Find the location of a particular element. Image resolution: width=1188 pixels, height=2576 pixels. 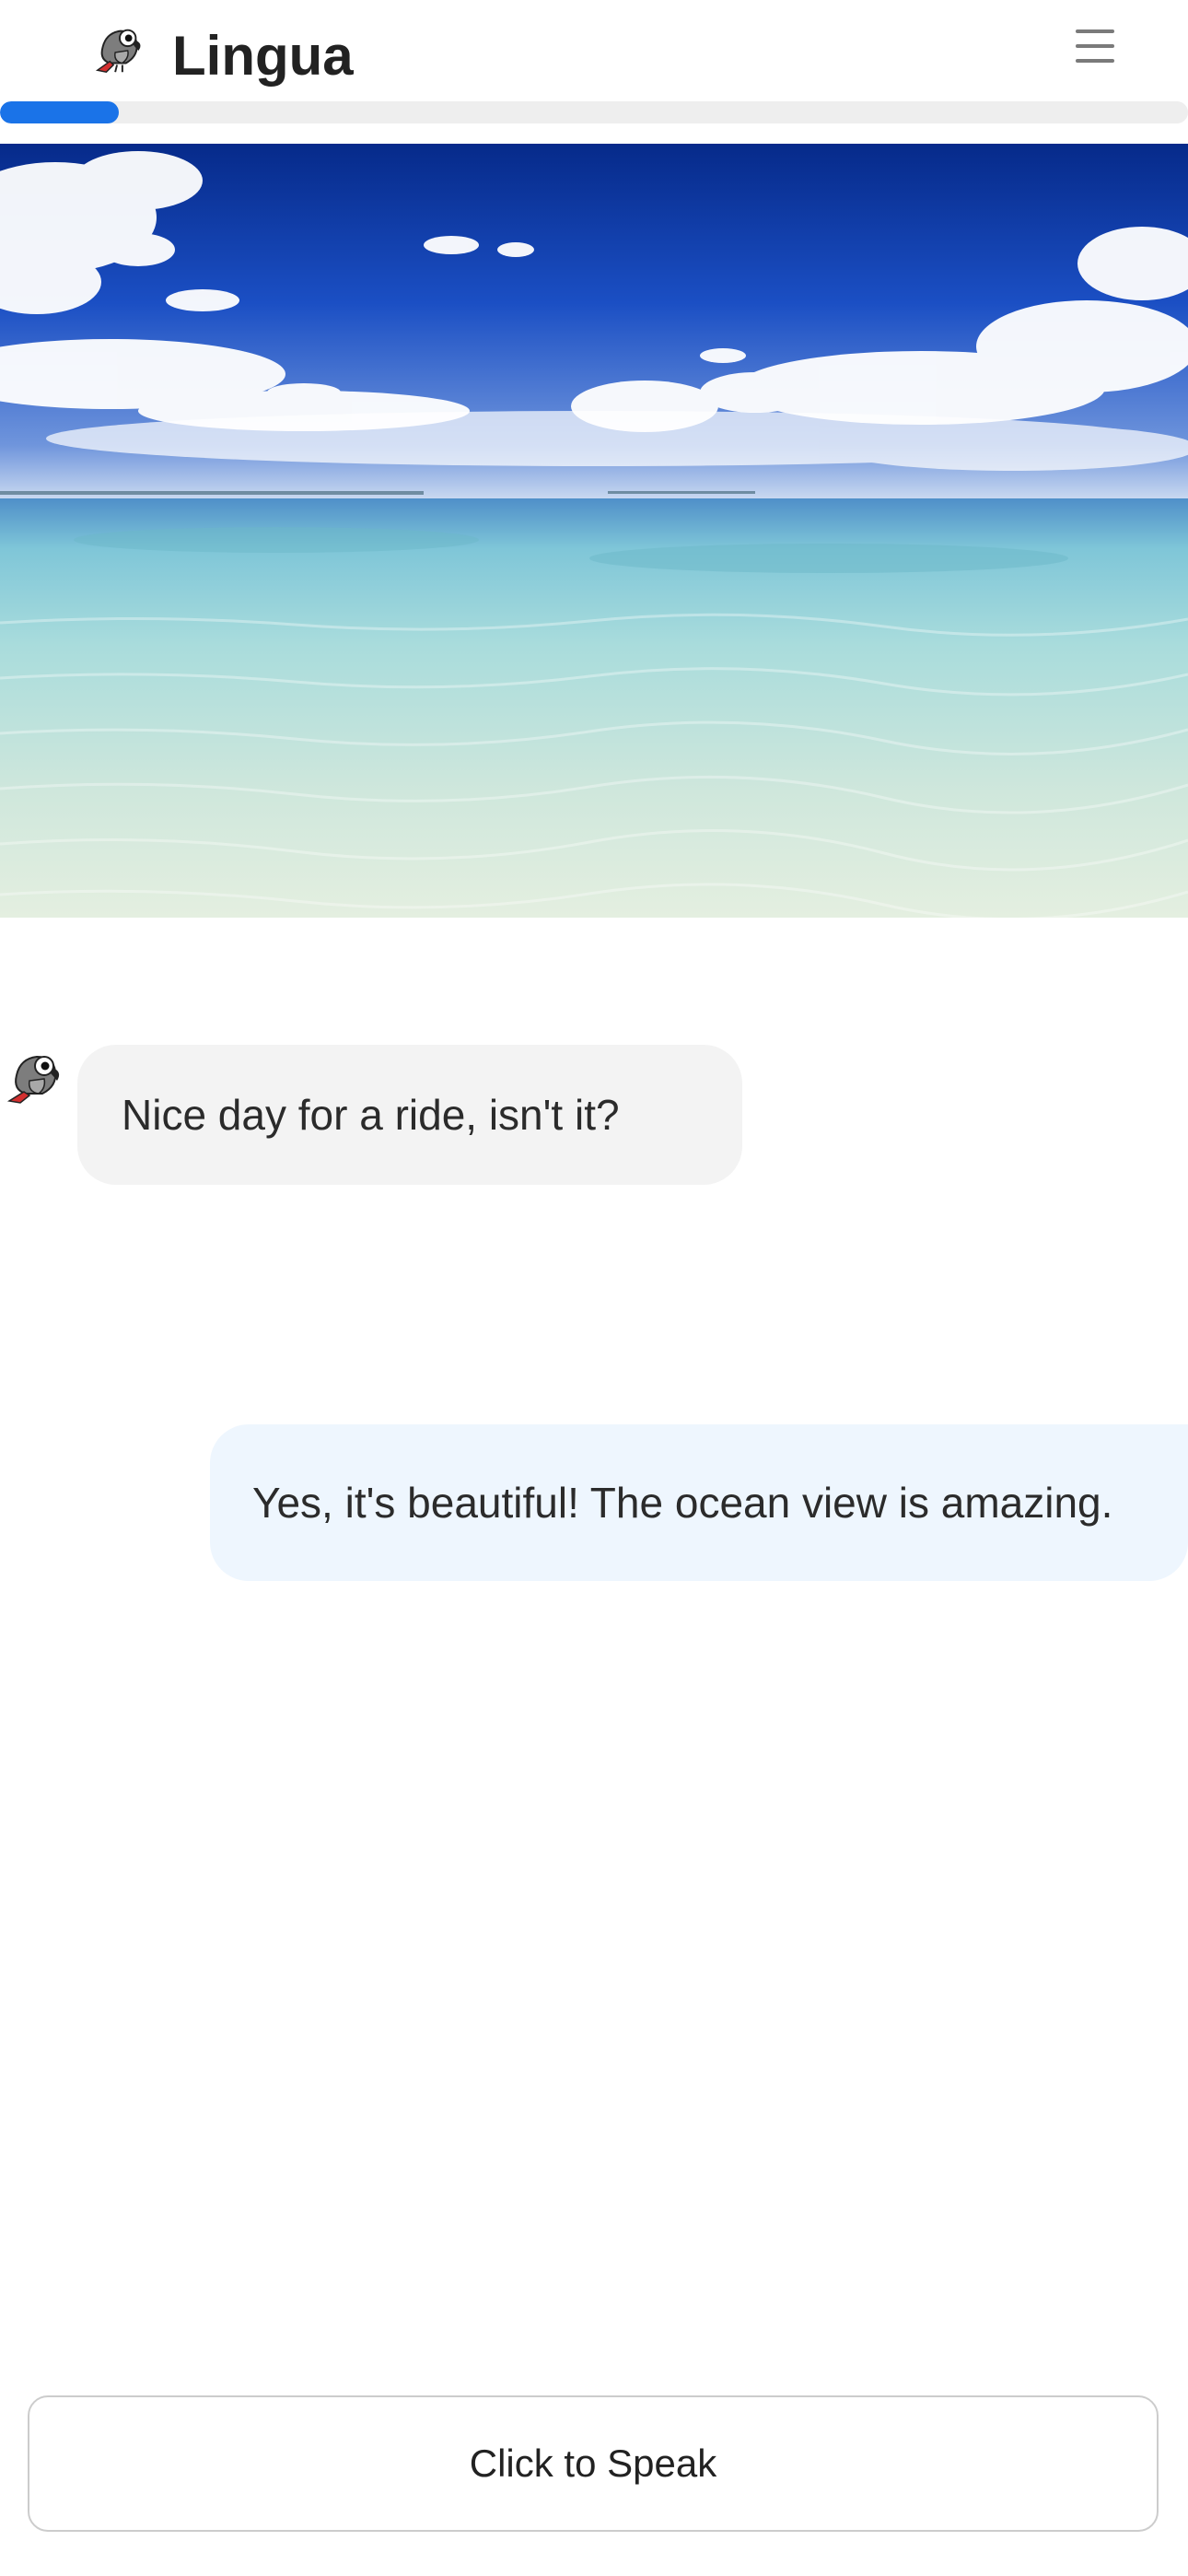

progress-fill is located at coordinates (59, 112).